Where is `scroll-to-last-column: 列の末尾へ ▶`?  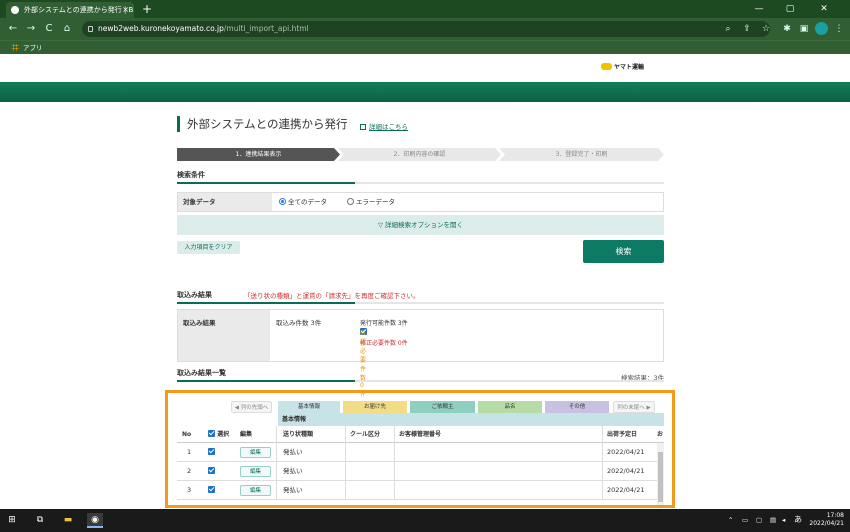 scroll-to-last-column: 列の末尾へ ▶ is located at coordinates (634, 407).